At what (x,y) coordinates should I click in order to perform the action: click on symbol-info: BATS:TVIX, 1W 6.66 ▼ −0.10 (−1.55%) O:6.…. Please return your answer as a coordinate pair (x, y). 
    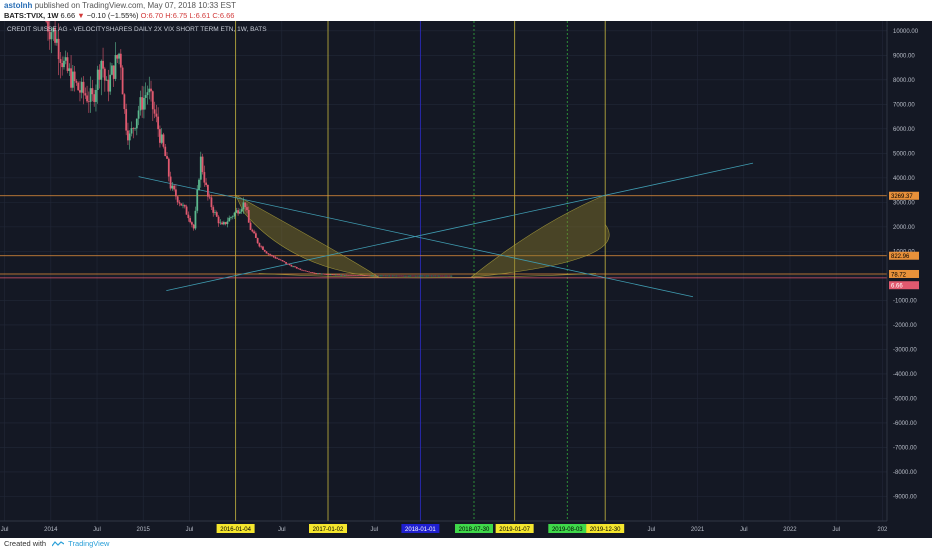
    Looking at the image, I should click on (119, 15).